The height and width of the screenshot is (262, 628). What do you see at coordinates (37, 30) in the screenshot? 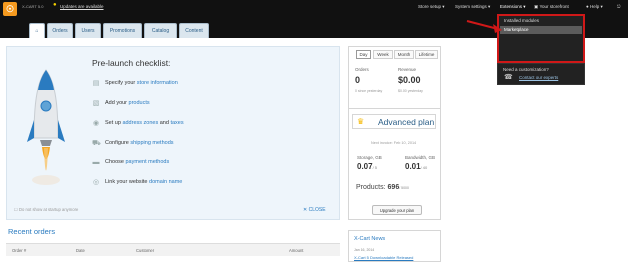
I see `tab-home: ⌂` at bounding box center [37, 30].